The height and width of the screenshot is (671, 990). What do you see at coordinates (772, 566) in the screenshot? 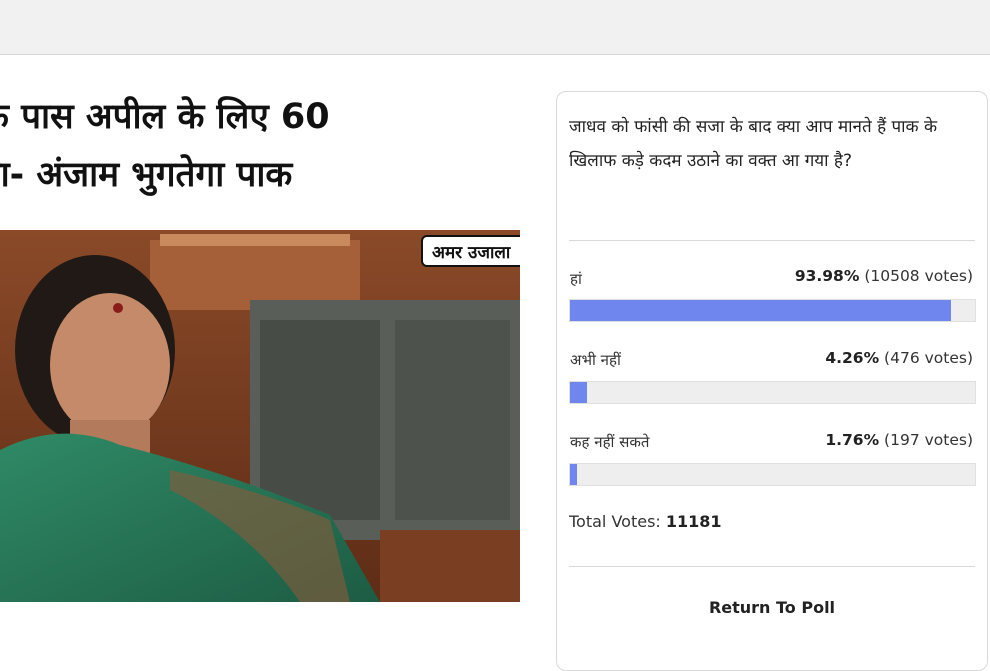
I see `poll-divider-bottom` at bounding box center [772, 566].